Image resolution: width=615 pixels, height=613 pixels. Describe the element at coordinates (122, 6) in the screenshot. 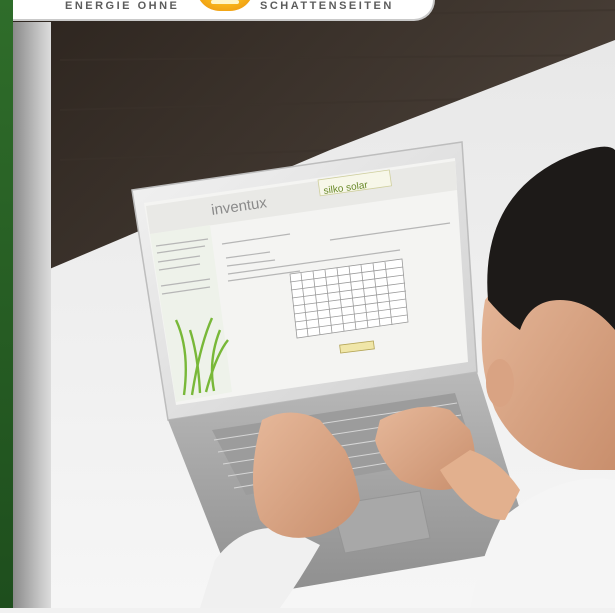

I see `banner-text-left: ENERGIE OHNE` at that location.